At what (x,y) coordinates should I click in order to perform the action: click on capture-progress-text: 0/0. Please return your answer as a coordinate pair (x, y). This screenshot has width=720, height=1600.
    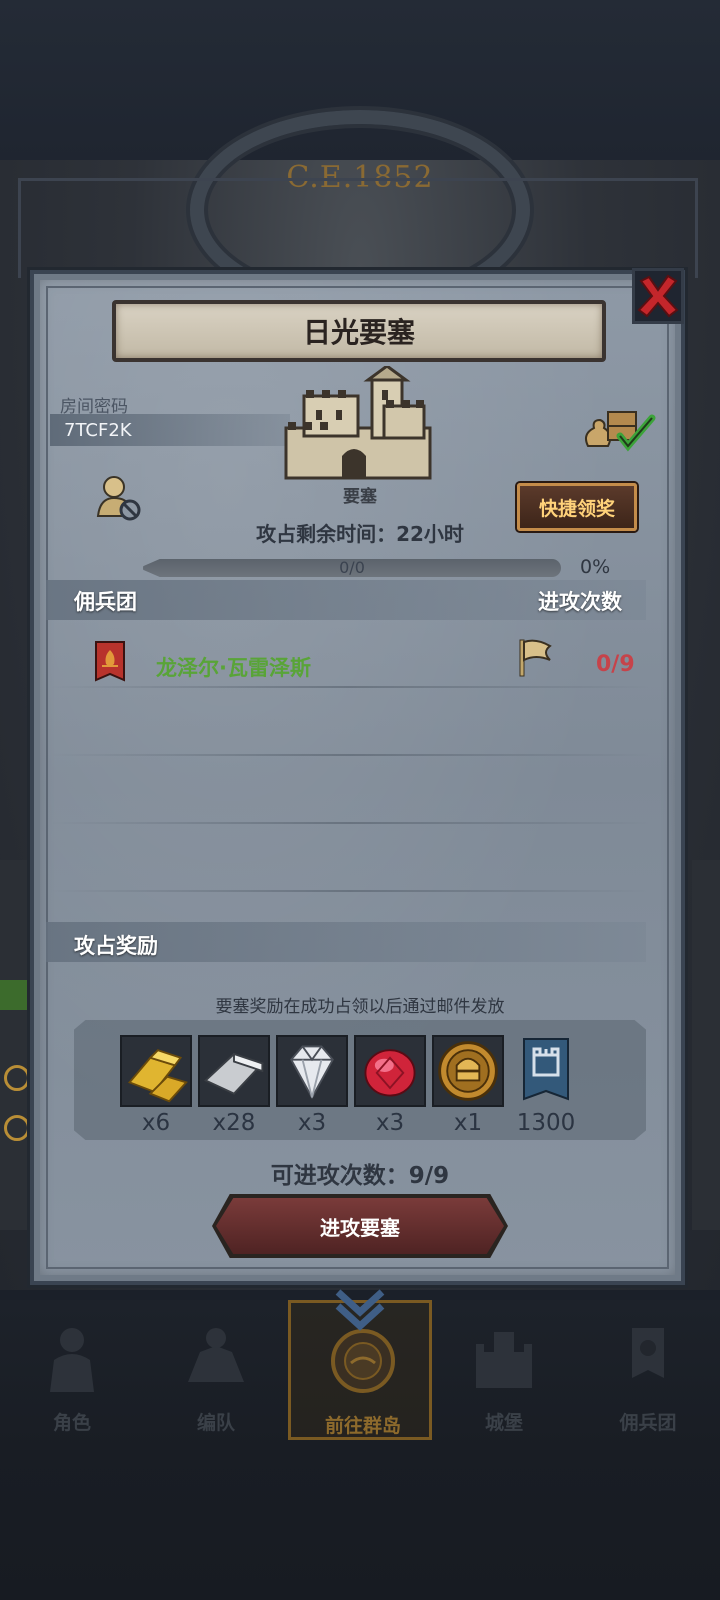
    Looking at the image, I should click on (352, 567).